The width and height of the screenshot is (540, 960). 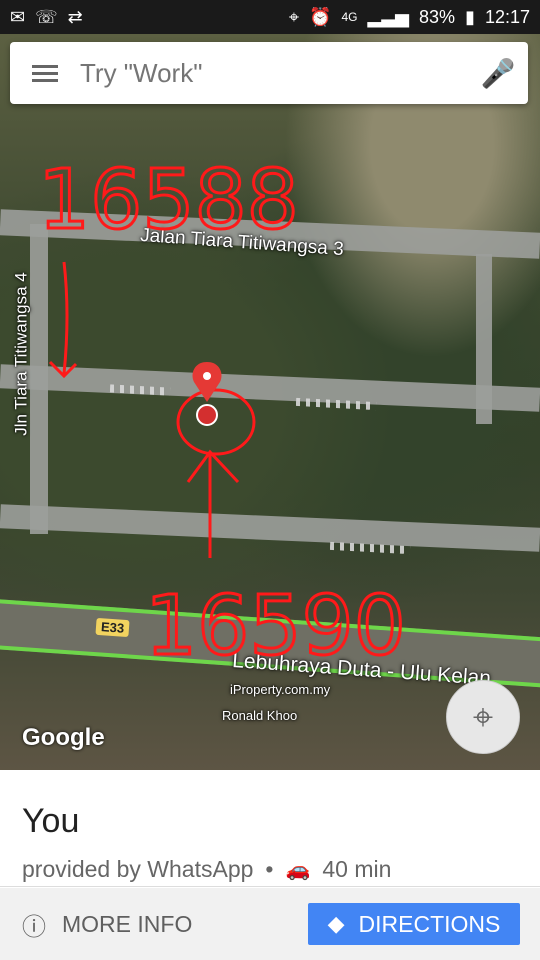 What do you see at coordinates (320, 16) in the screenshot?
I see `alarm-icon: ⏰` at bounding box center [320, 16].